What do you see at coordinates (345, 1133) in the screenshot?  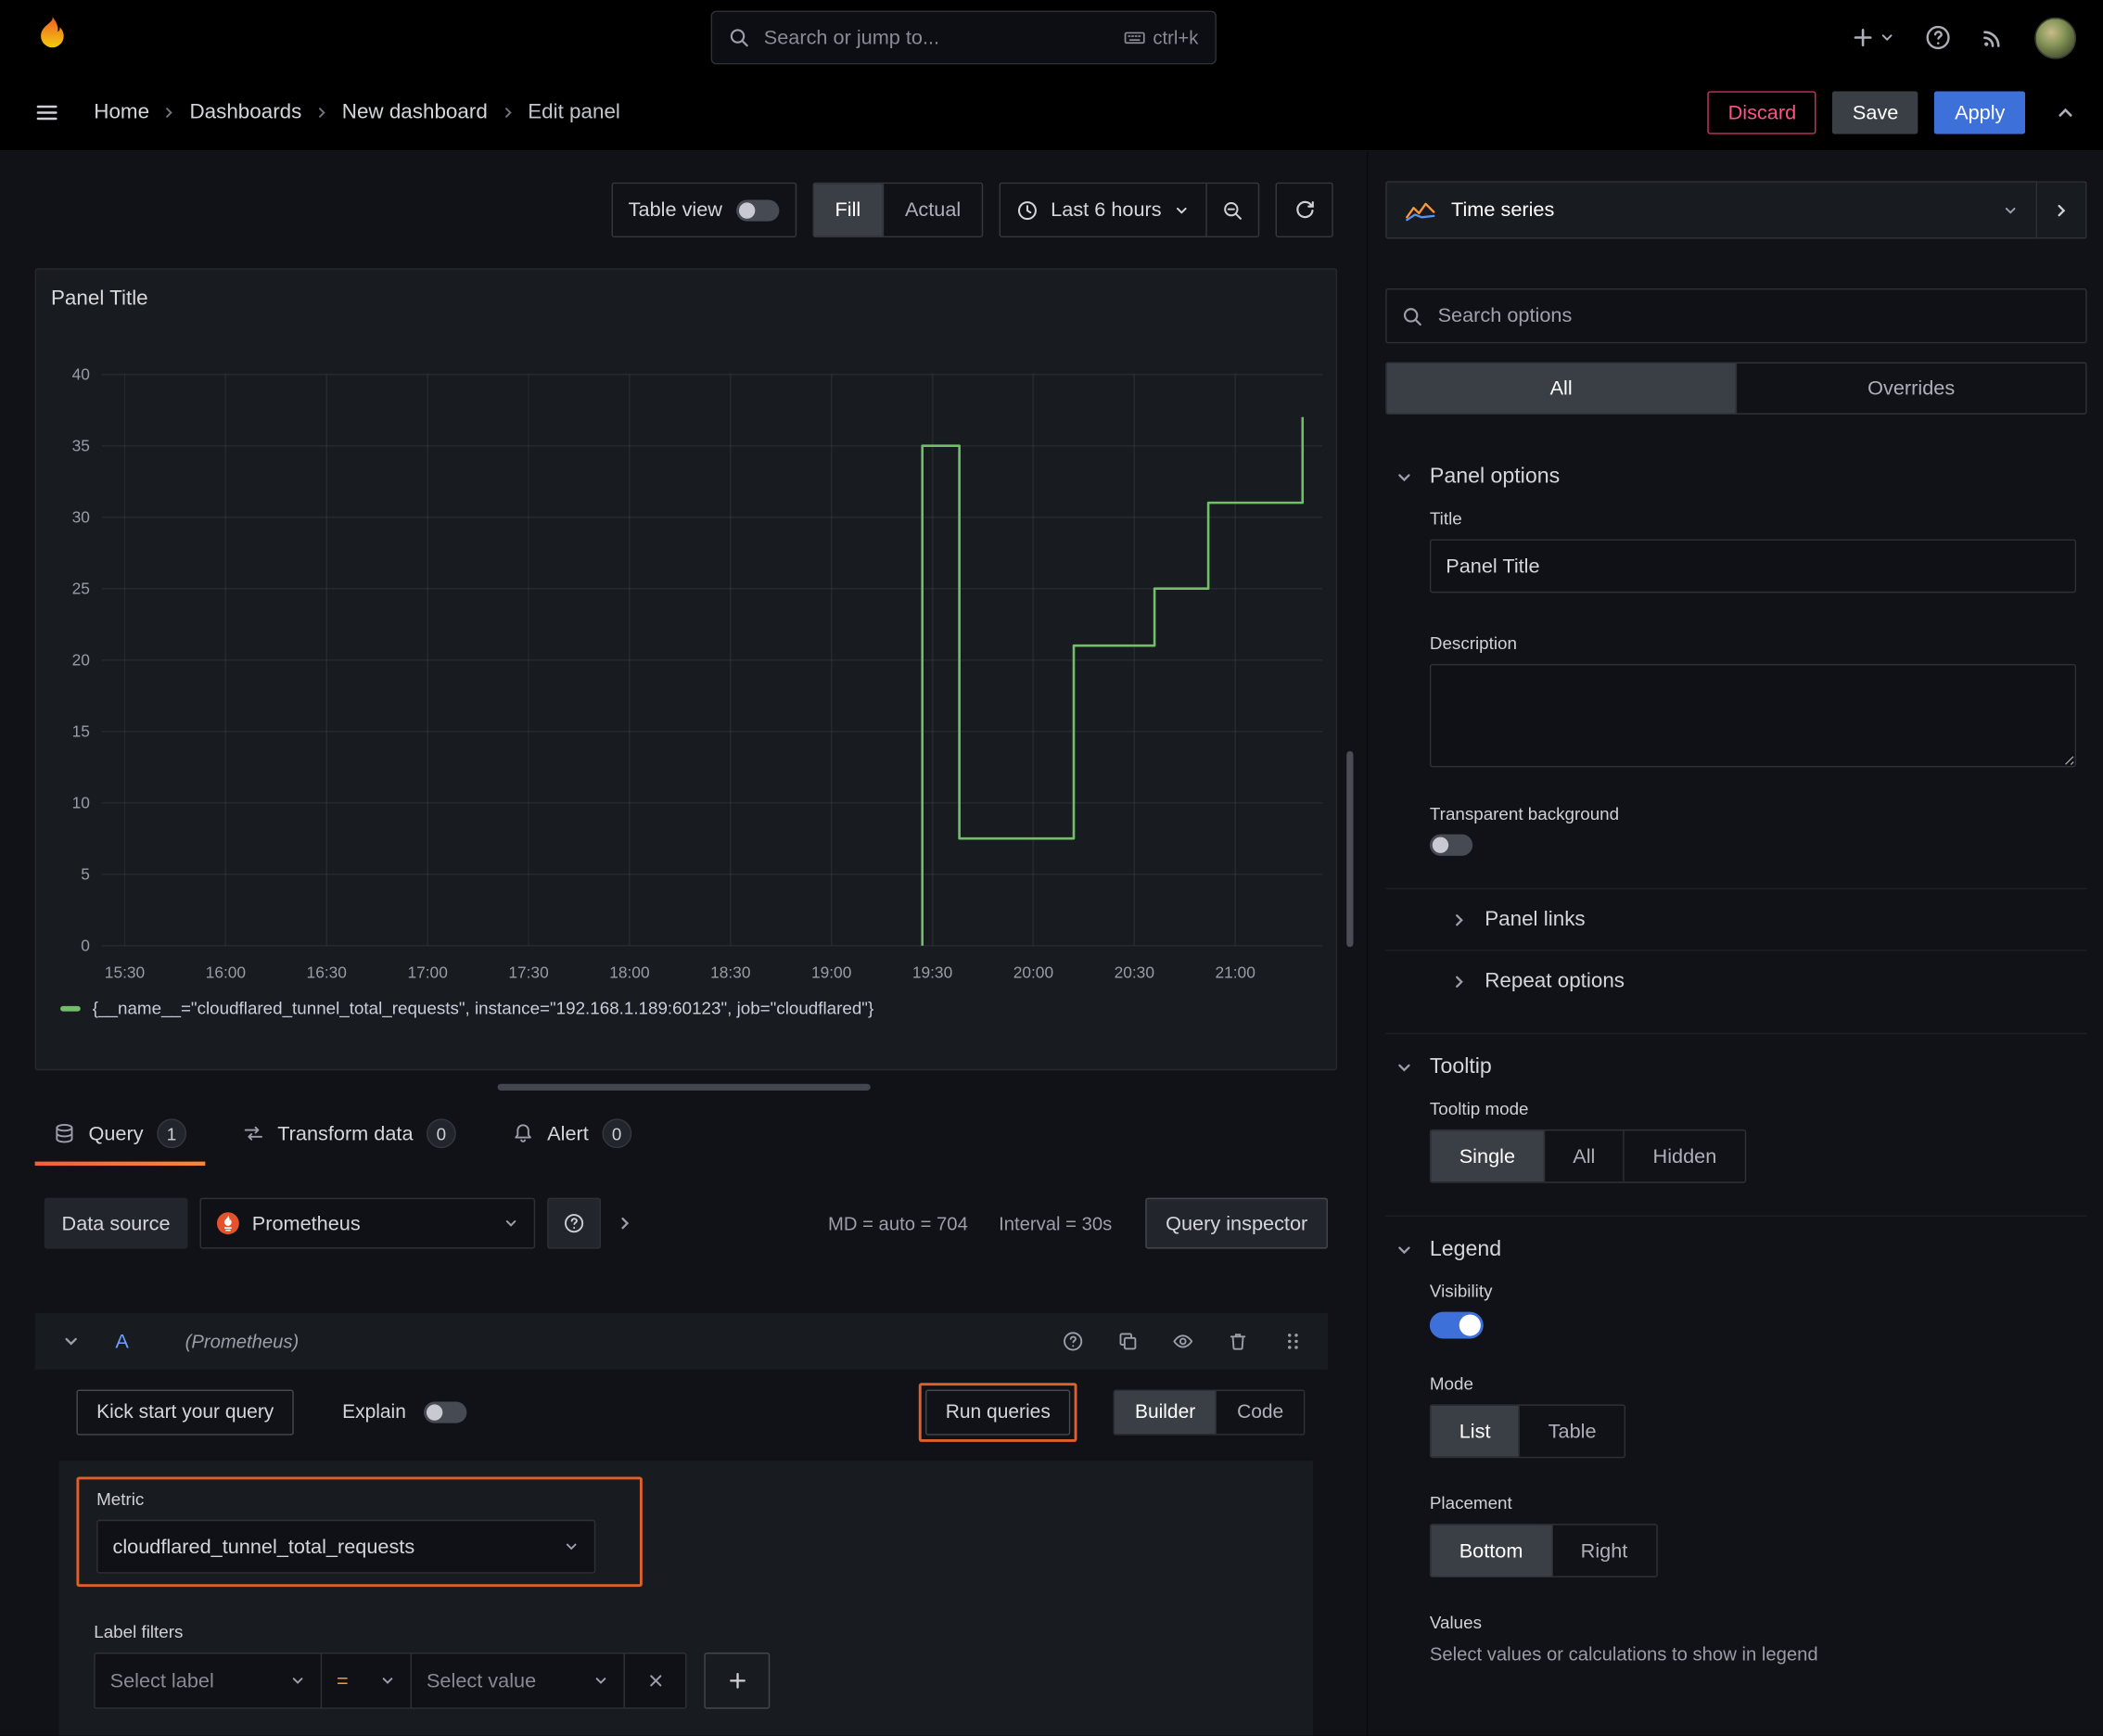 I see `tab-transform-label: Transform data` at bounding box center [345, 1133].